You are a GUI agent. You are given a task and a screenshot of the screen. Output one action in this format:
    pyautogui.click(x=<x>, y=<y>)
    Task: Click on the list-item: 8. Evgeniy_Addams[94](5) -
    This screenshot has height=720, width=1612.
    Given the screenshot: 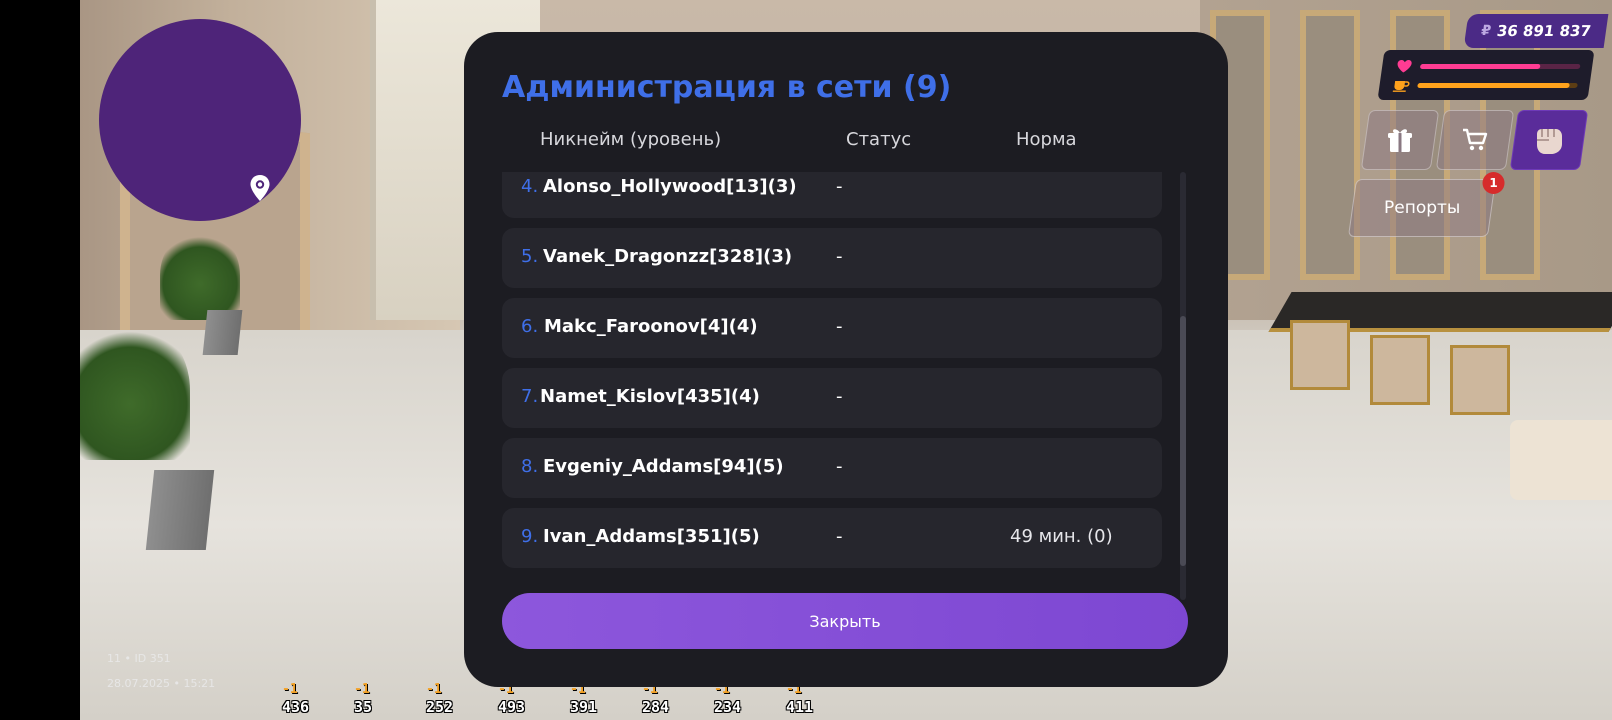 What is the action you would take?
    pyautogui.click(x=832, y=468)
    